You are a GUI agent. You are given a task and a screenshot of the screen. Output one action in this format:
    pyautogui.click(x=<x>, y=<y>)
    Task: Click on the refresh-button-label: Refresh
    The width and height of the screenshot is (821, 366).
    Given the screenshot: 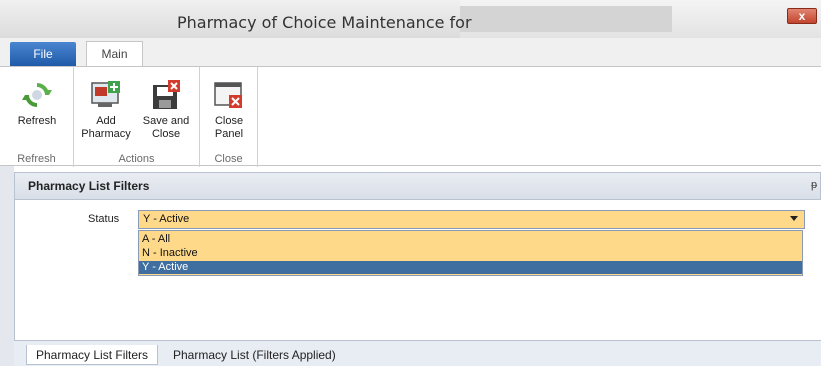 What is the action you would take?
    pyautogui.click(x=37, y=121)
    